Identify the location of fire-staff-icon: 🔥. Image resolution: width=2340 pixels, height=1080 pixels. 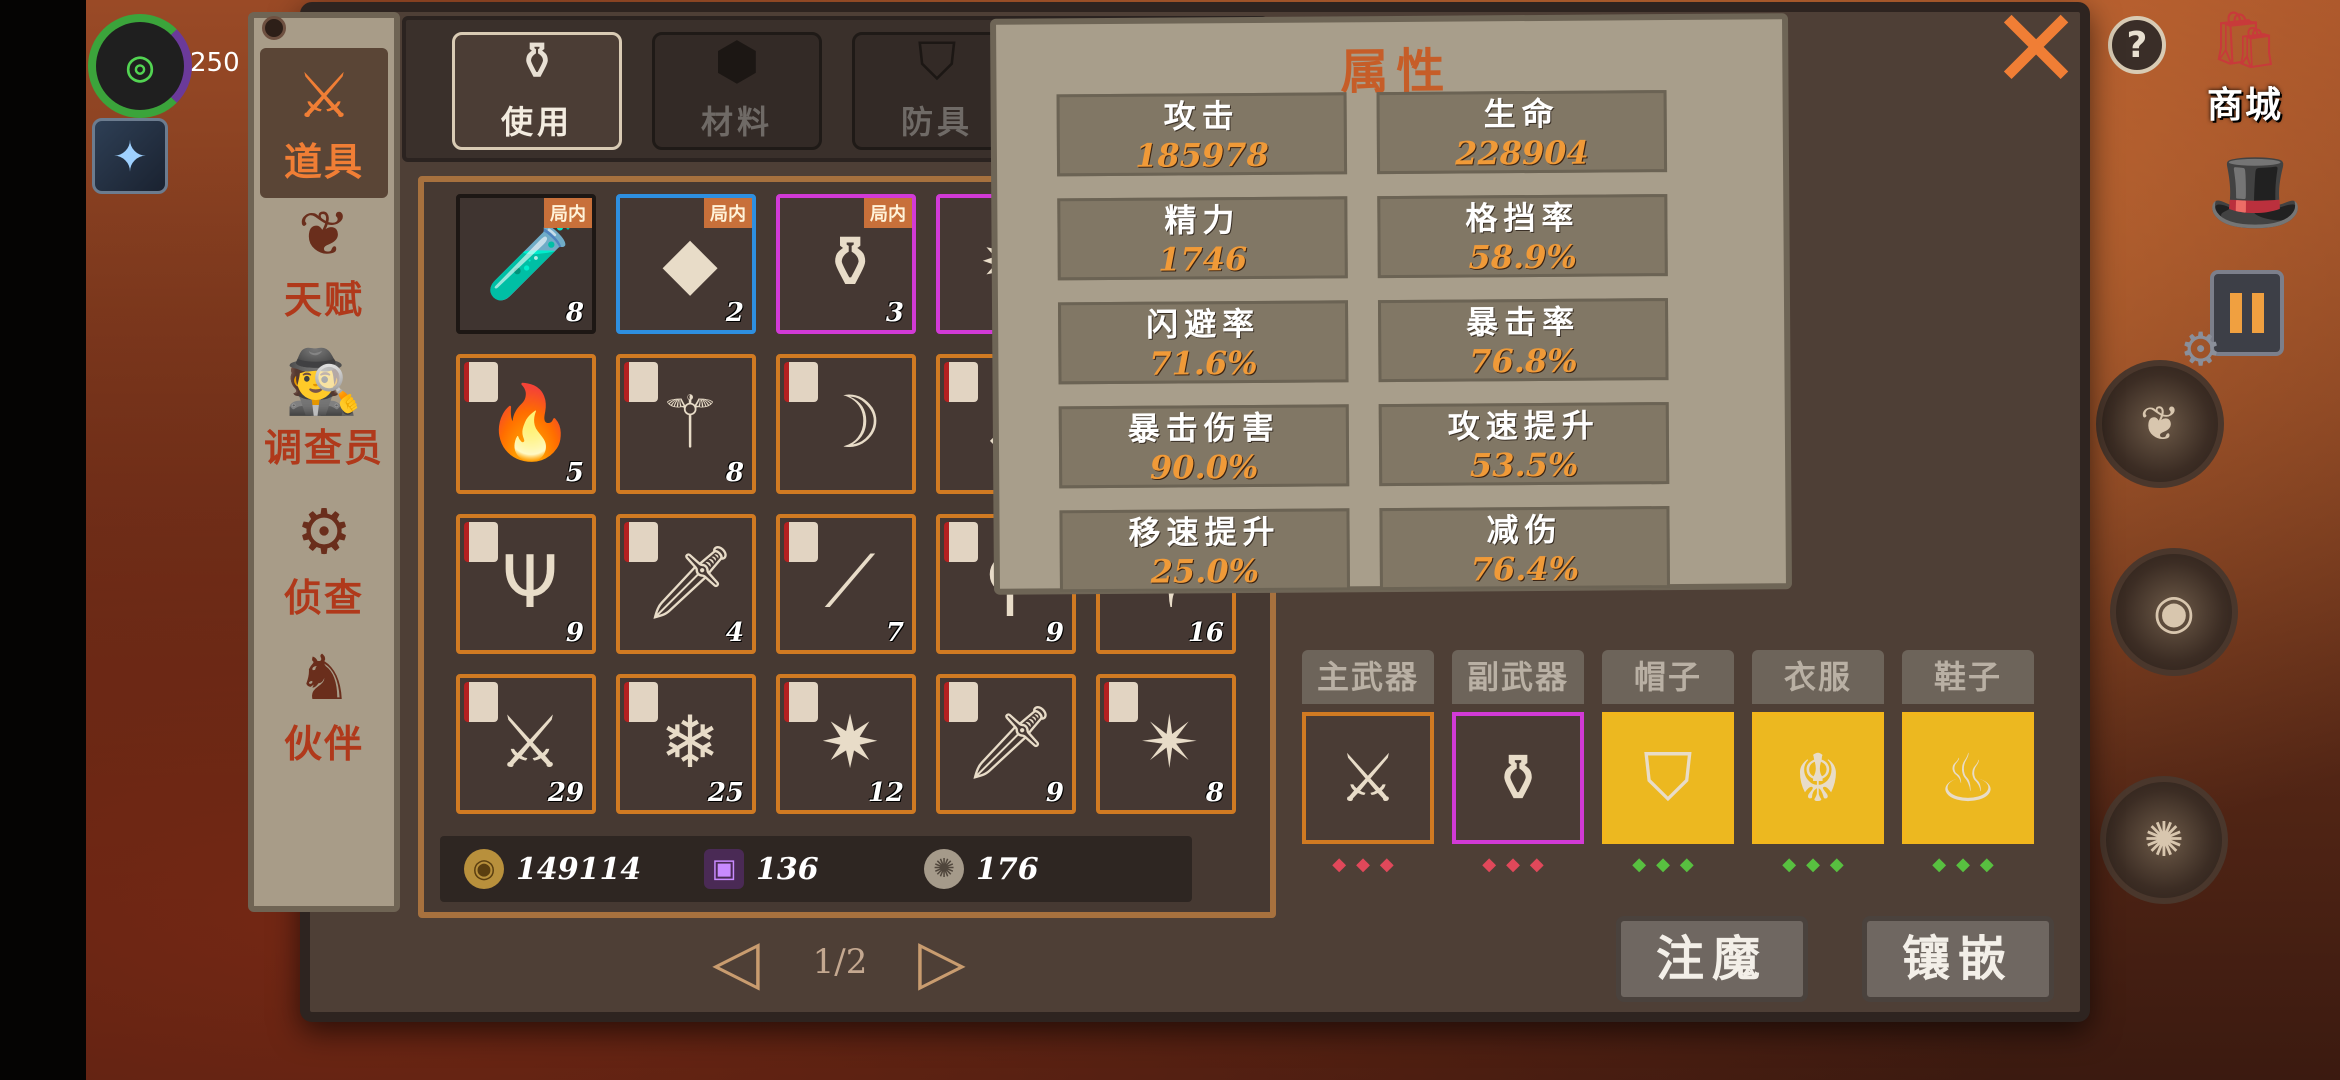
(530, 421).